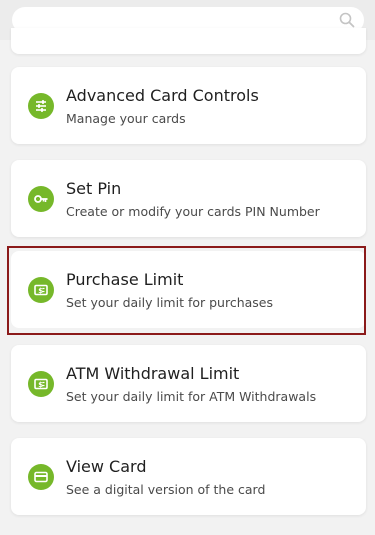  I want to click on menu-item-subtitle: Create or modify your cards PIN Number, so click(193, 211).